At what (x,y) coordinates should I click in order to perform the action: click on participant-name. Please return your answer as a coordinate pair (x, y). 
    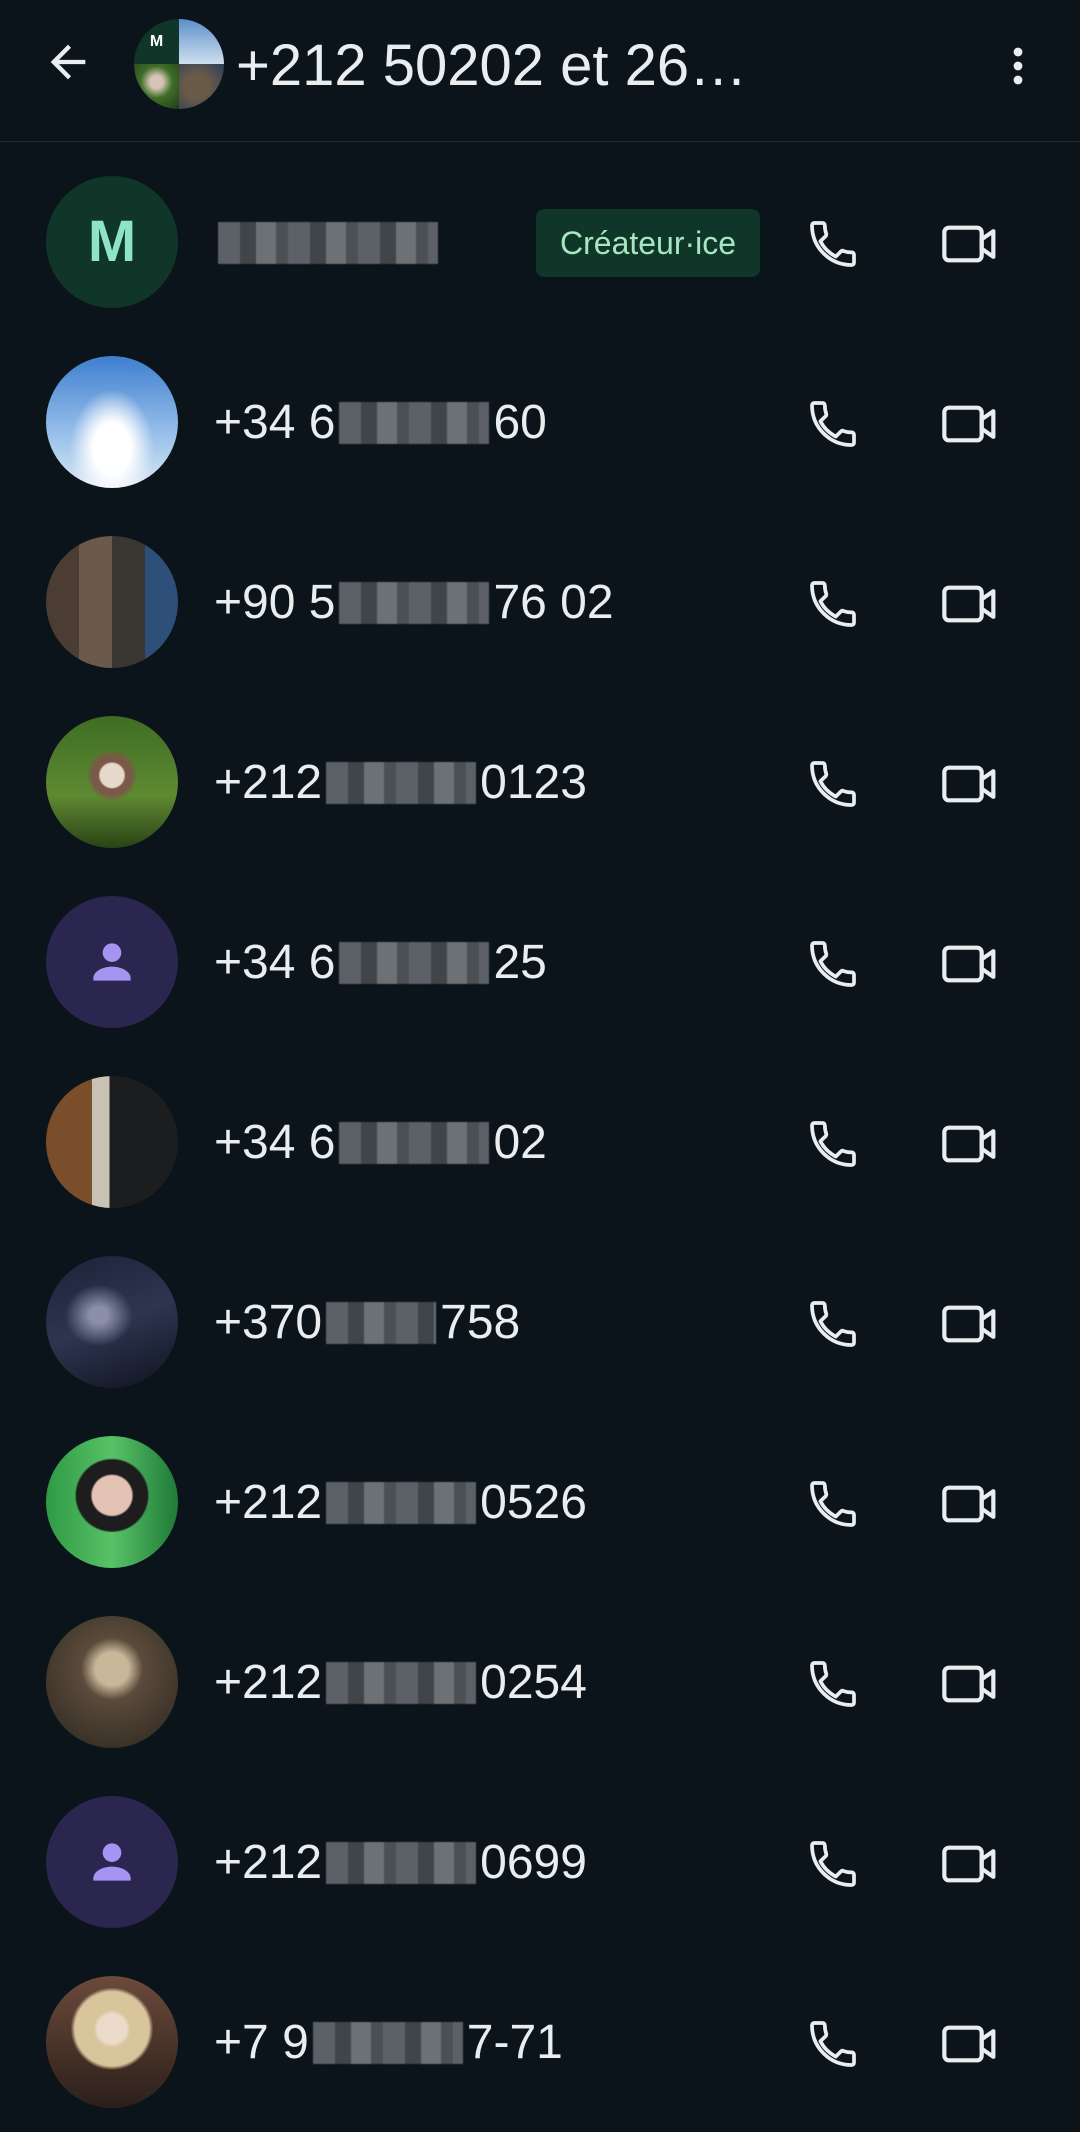
    Looking at the image, I should click on (328, 243).